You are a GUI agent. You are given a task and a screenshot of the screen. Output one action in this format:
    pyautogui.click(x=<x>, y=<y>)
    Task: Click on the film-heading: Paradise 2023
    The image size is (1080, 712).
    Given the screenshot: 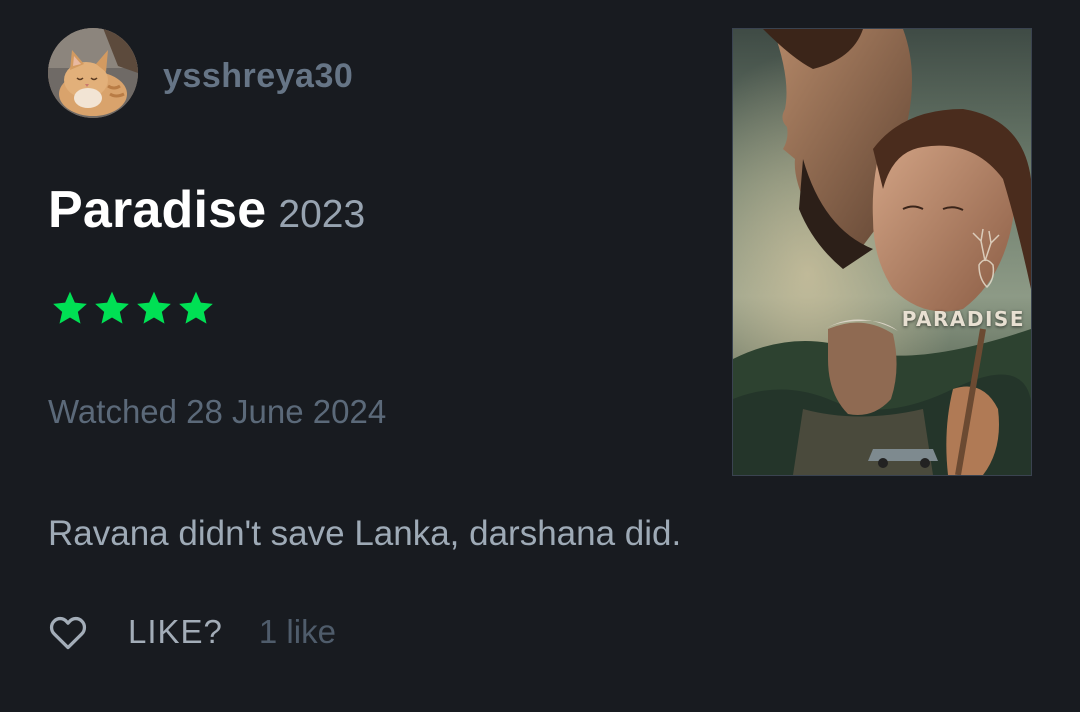 What is the action you would take?
    pyautogui.click(x=206, y=216)
    